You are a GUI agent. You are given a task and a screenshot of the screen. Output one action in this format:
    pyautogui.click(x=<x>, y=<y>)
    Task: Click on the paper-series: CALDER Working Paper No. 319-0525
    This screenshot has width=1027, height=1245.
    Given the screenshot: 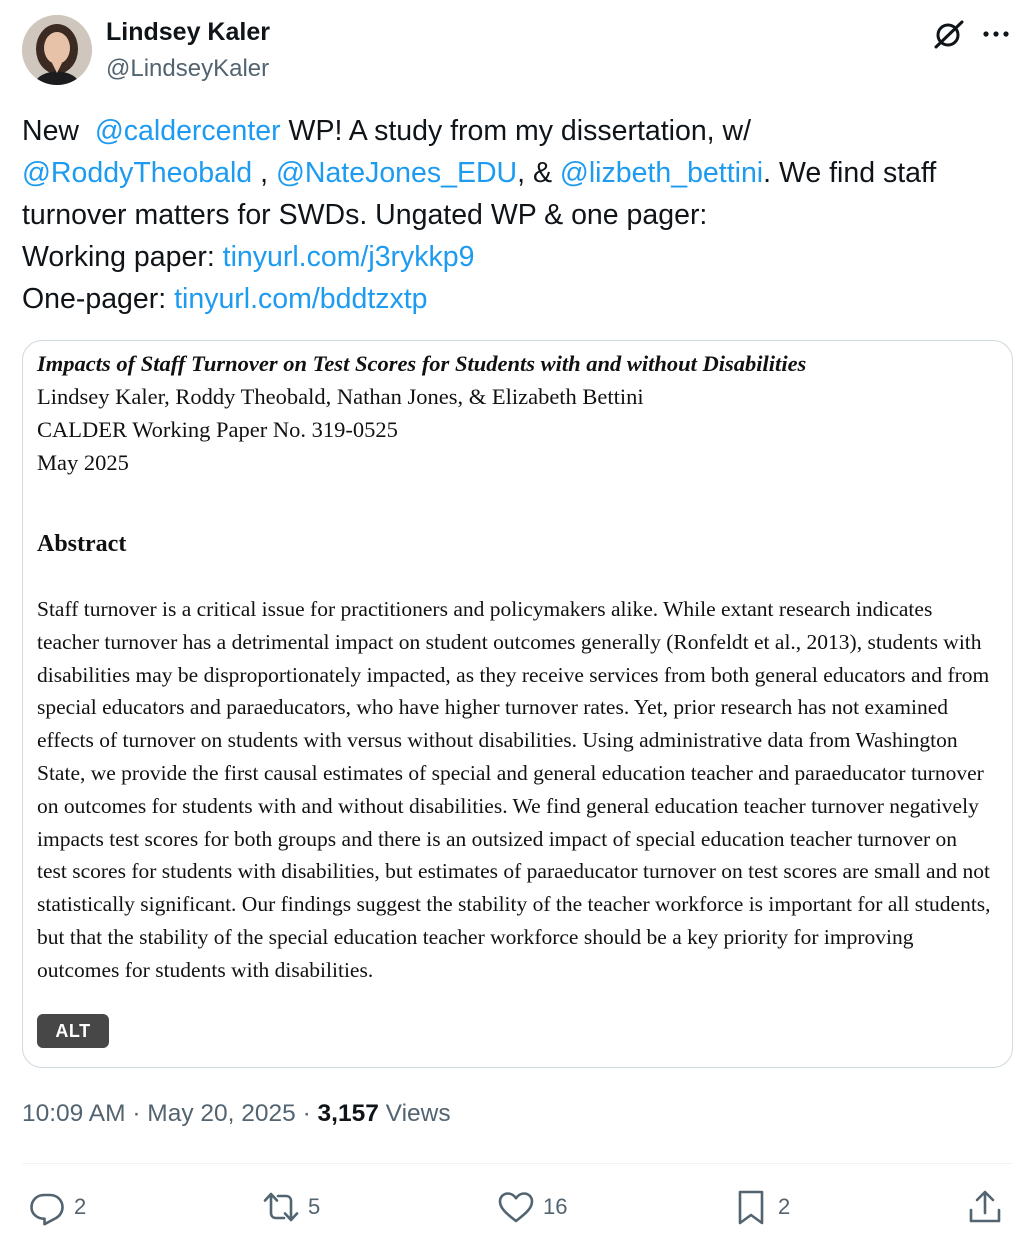 What is the action you would take?
    pyautogui.click(x=217, y=429)
    